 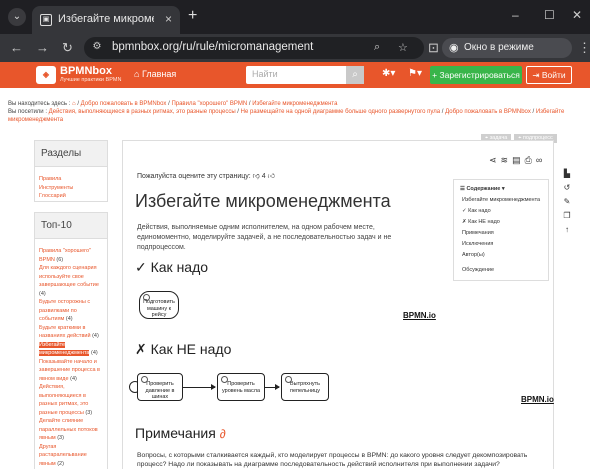 What do you see at coordinates (192, 16) in the screenshot?
I see `new-tab-button: +` at bounding box center [192, 16].